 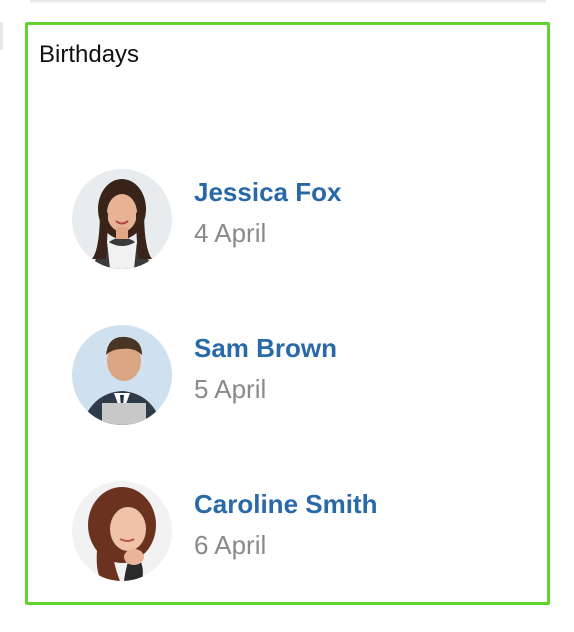 What do you see at coordinates (267, 192) in the screenshot?
I see `person-name: Jessica Fox` at bounding box center [267, 192].